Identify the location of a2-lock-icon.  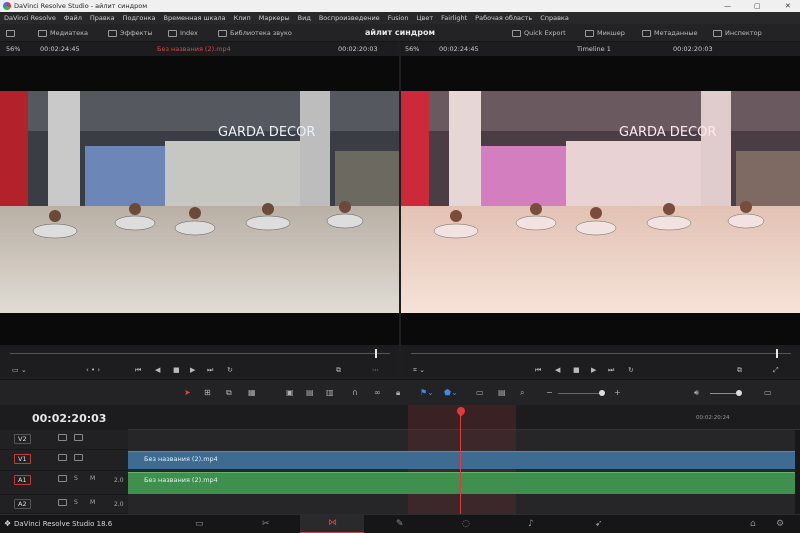
(62, 502).